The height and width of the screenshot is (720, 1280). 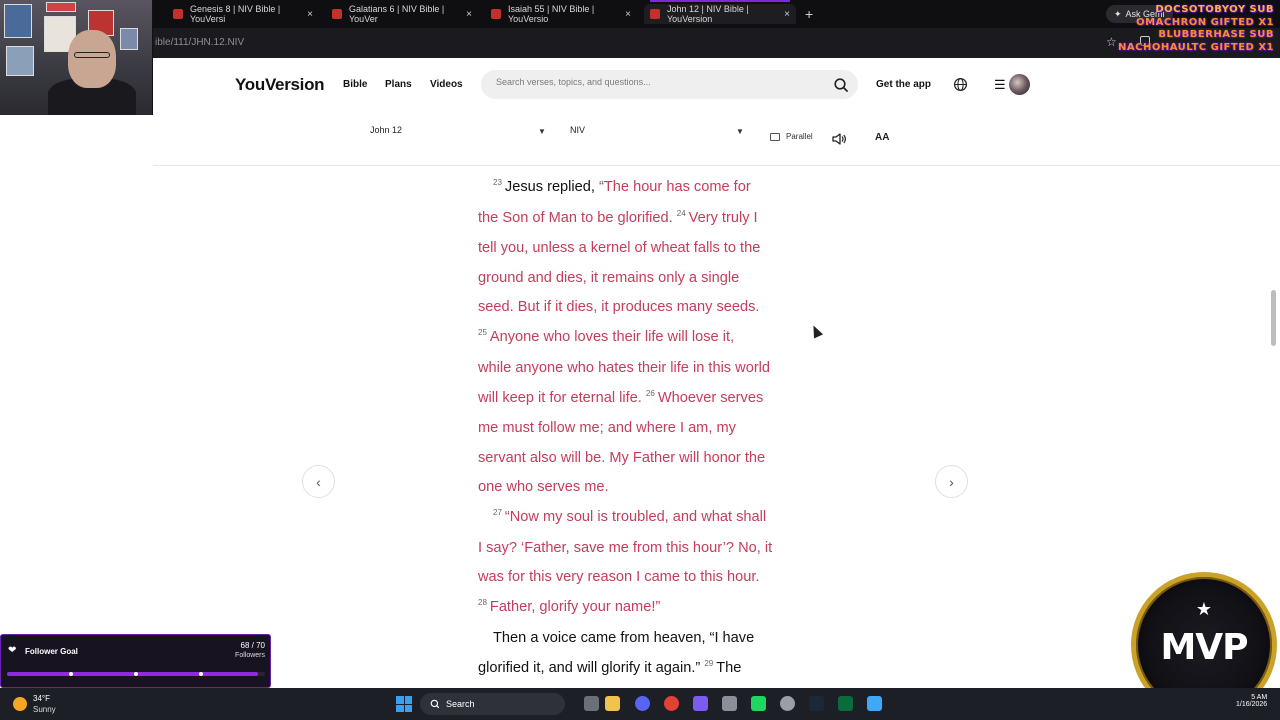 I want to click on audio-speaker-icon, so click(x=839, y=139).